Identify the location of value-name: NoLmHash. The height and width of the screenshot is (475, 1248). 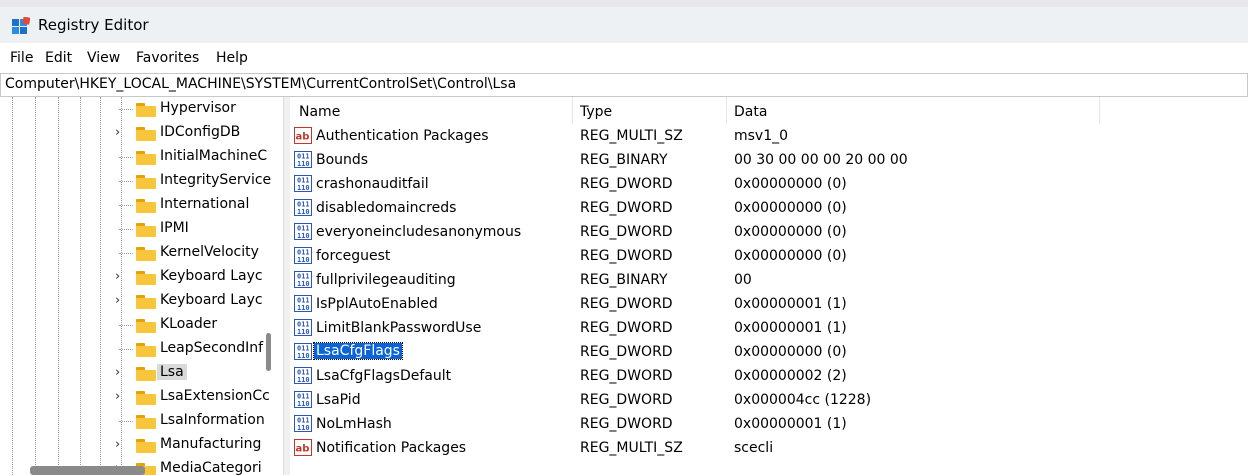
(354, 424).